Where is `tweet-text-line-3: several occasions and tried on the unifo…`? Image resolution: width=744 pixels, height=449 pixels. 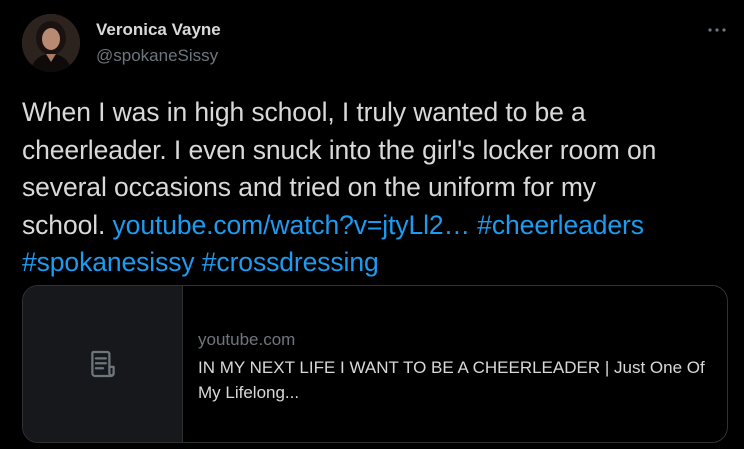 tweet-text-line-3: several occasions and tried on the unifo… is located at coordinates (309, 187).